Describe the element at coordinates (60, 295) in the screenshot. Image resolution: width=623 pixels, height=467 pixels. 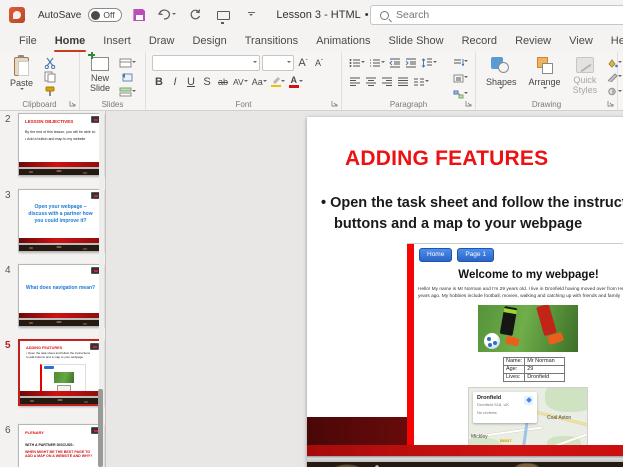
I see `slide-thumbnail-4: What does navigation mean?` at that location.